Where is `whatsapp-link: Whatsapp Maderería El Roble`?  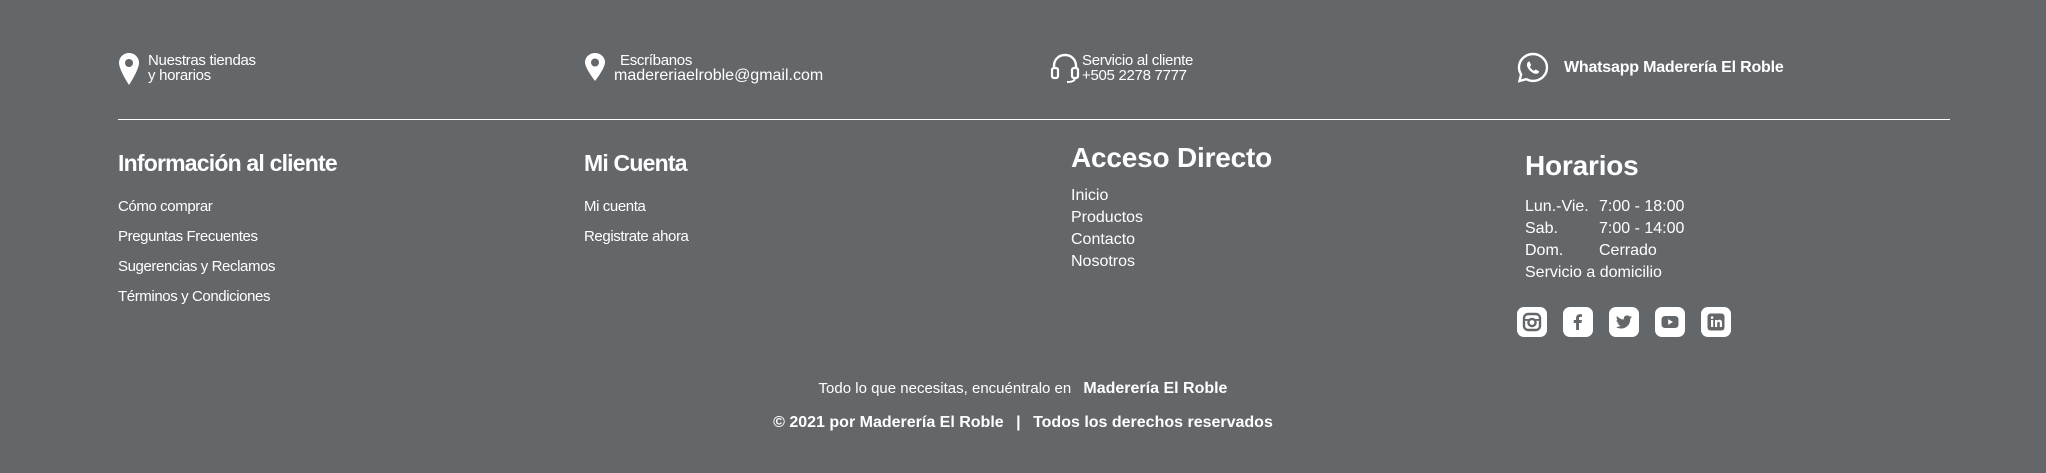
whatsapp-link: Whatsapp Maderería El Roble is located at coordinates (1650, 68).